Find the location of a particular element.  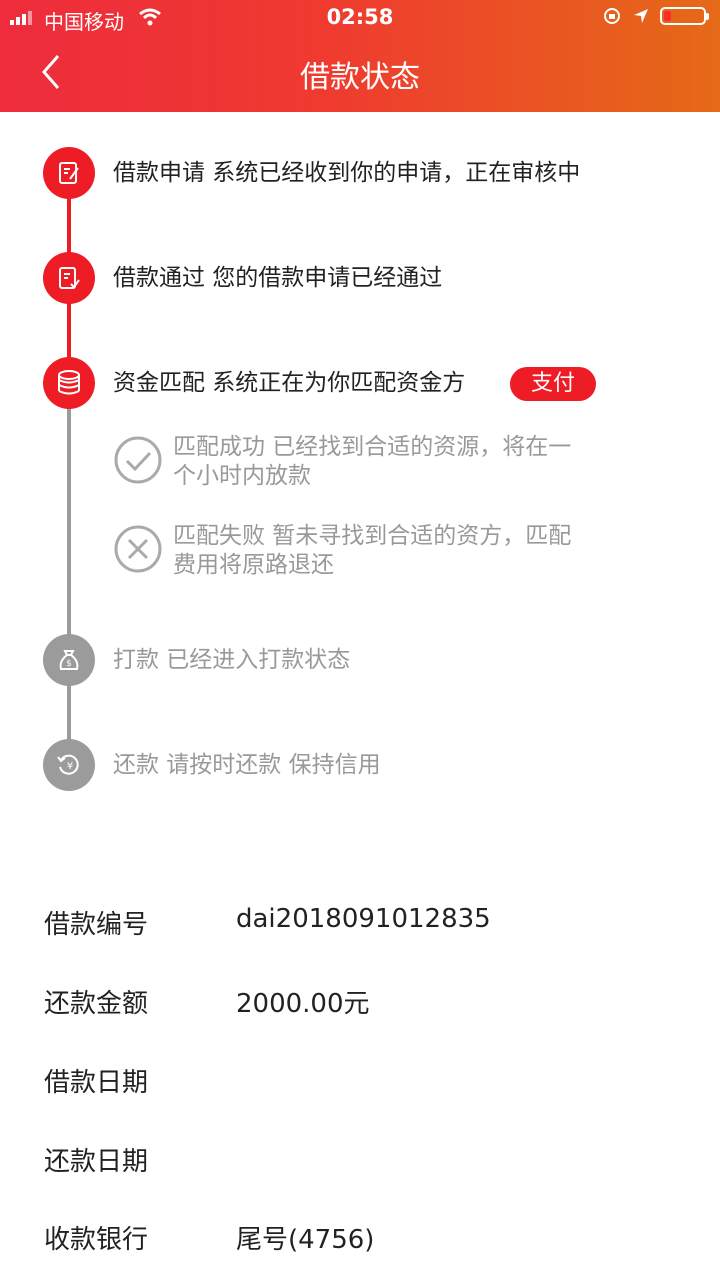

step-fund-matching: 资金匹配 系统正在为你匹配资金方 is located at coordinates (289, 383).